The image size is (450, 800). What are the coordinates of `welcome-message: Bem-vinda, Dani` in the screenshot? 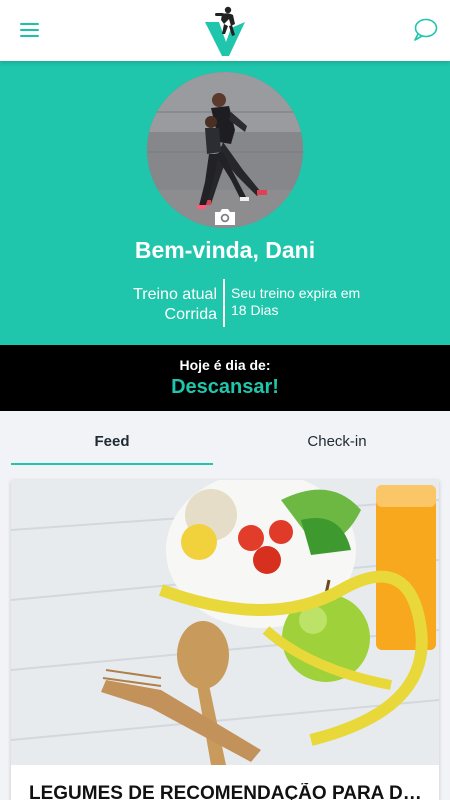 It's located at (225, 250).